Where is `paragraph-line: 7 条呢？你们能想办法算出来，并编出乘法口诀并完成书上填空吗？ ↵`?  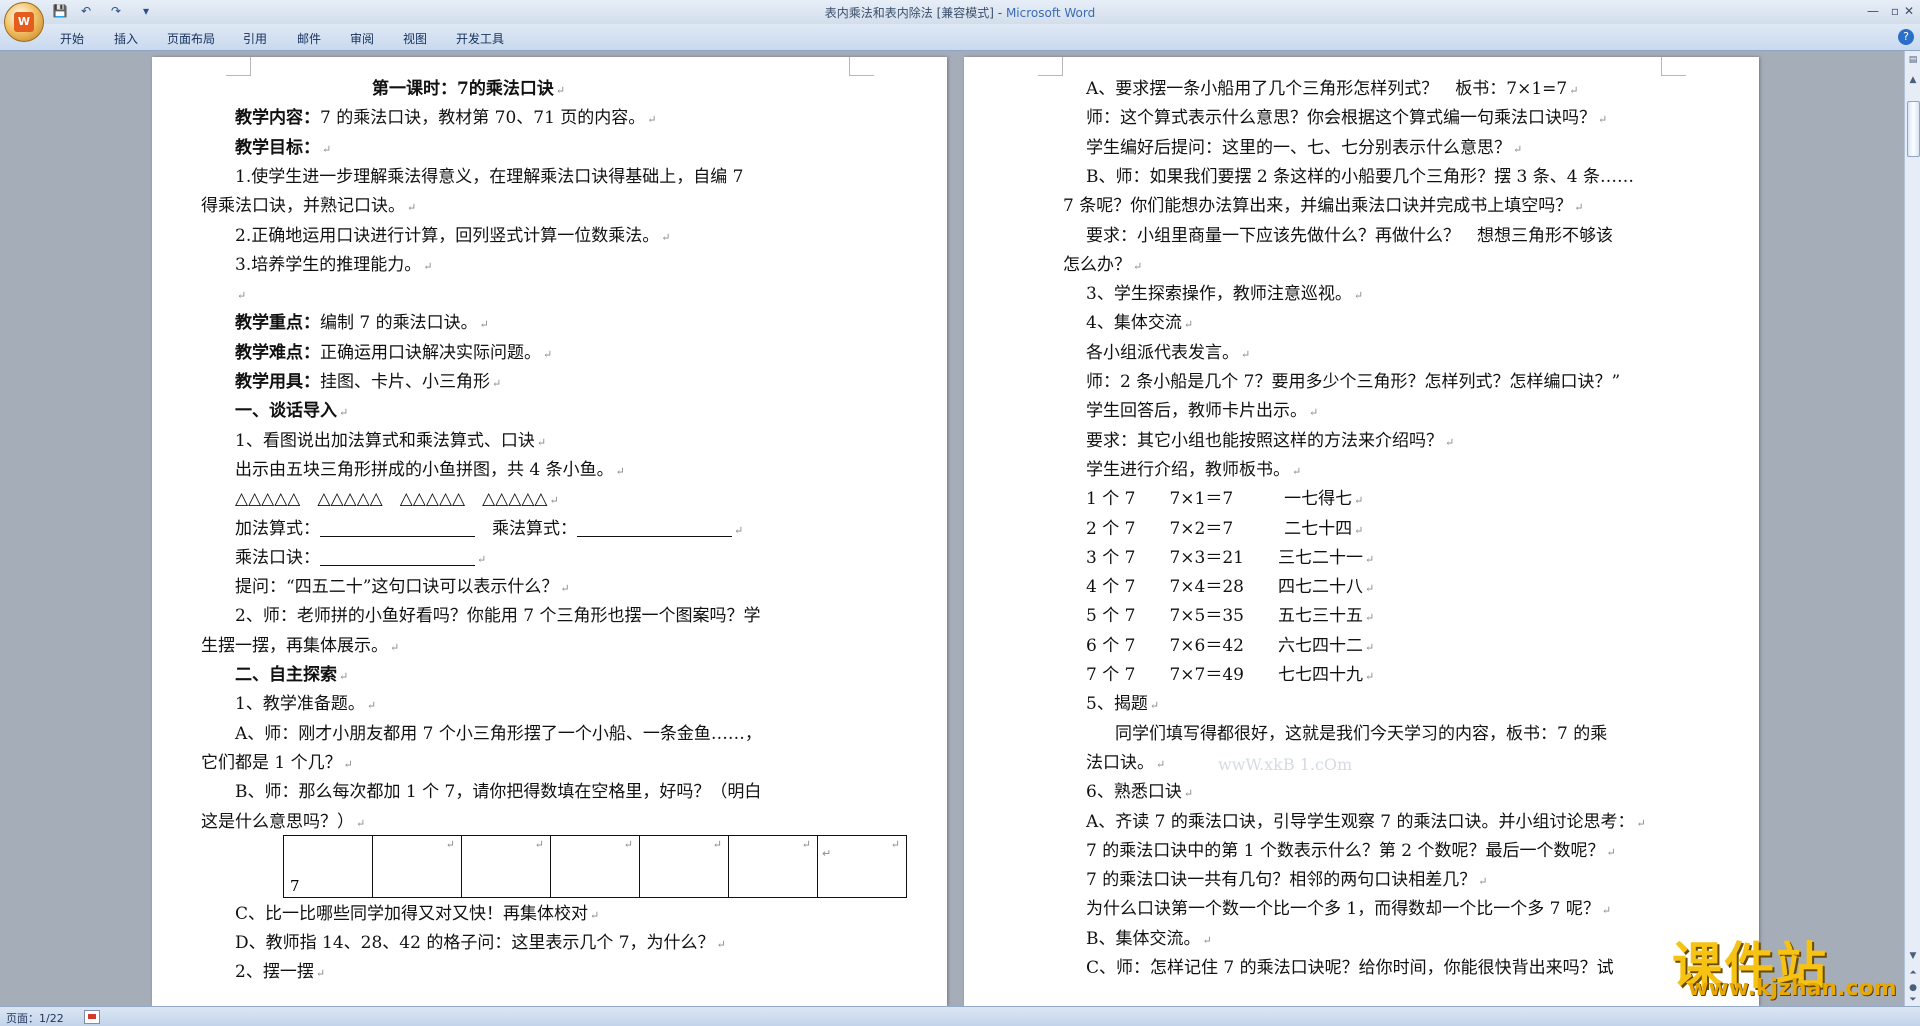 paragraph-line: 7 条呢？你们能想办法算出来，并编出乘法口诀并完成书上填空吗？ ↵ is located at coordinates (1323, 206).